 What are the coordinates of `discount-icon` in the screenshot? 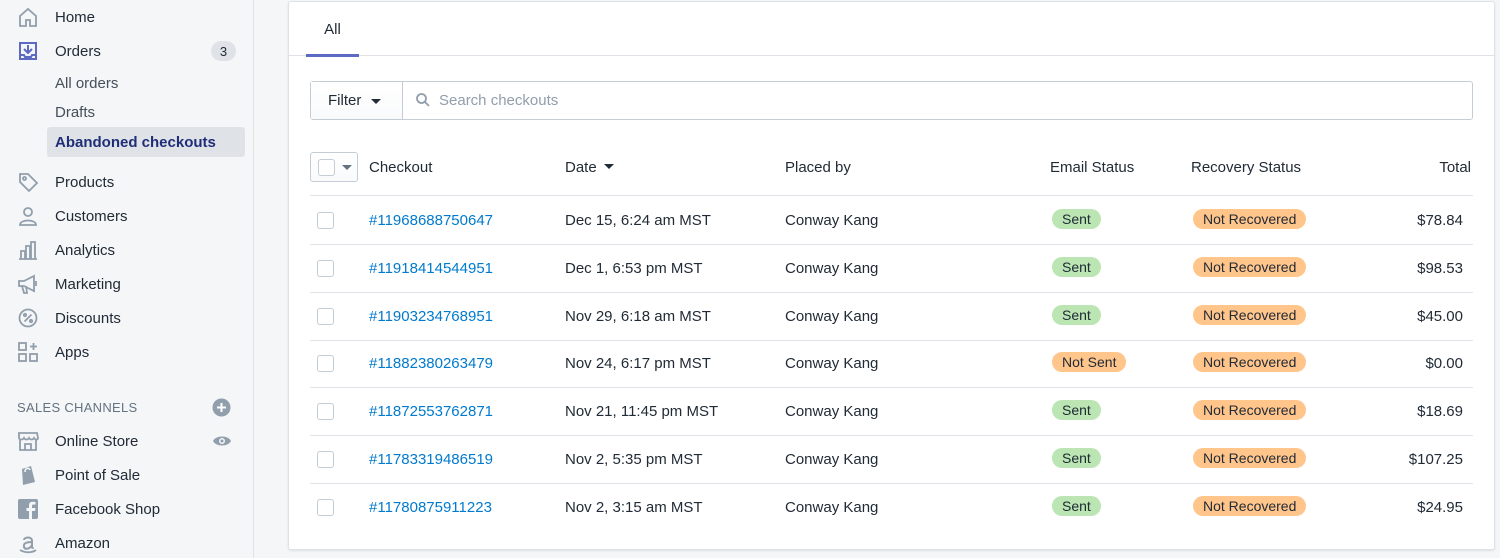 It's located at (28, 318).